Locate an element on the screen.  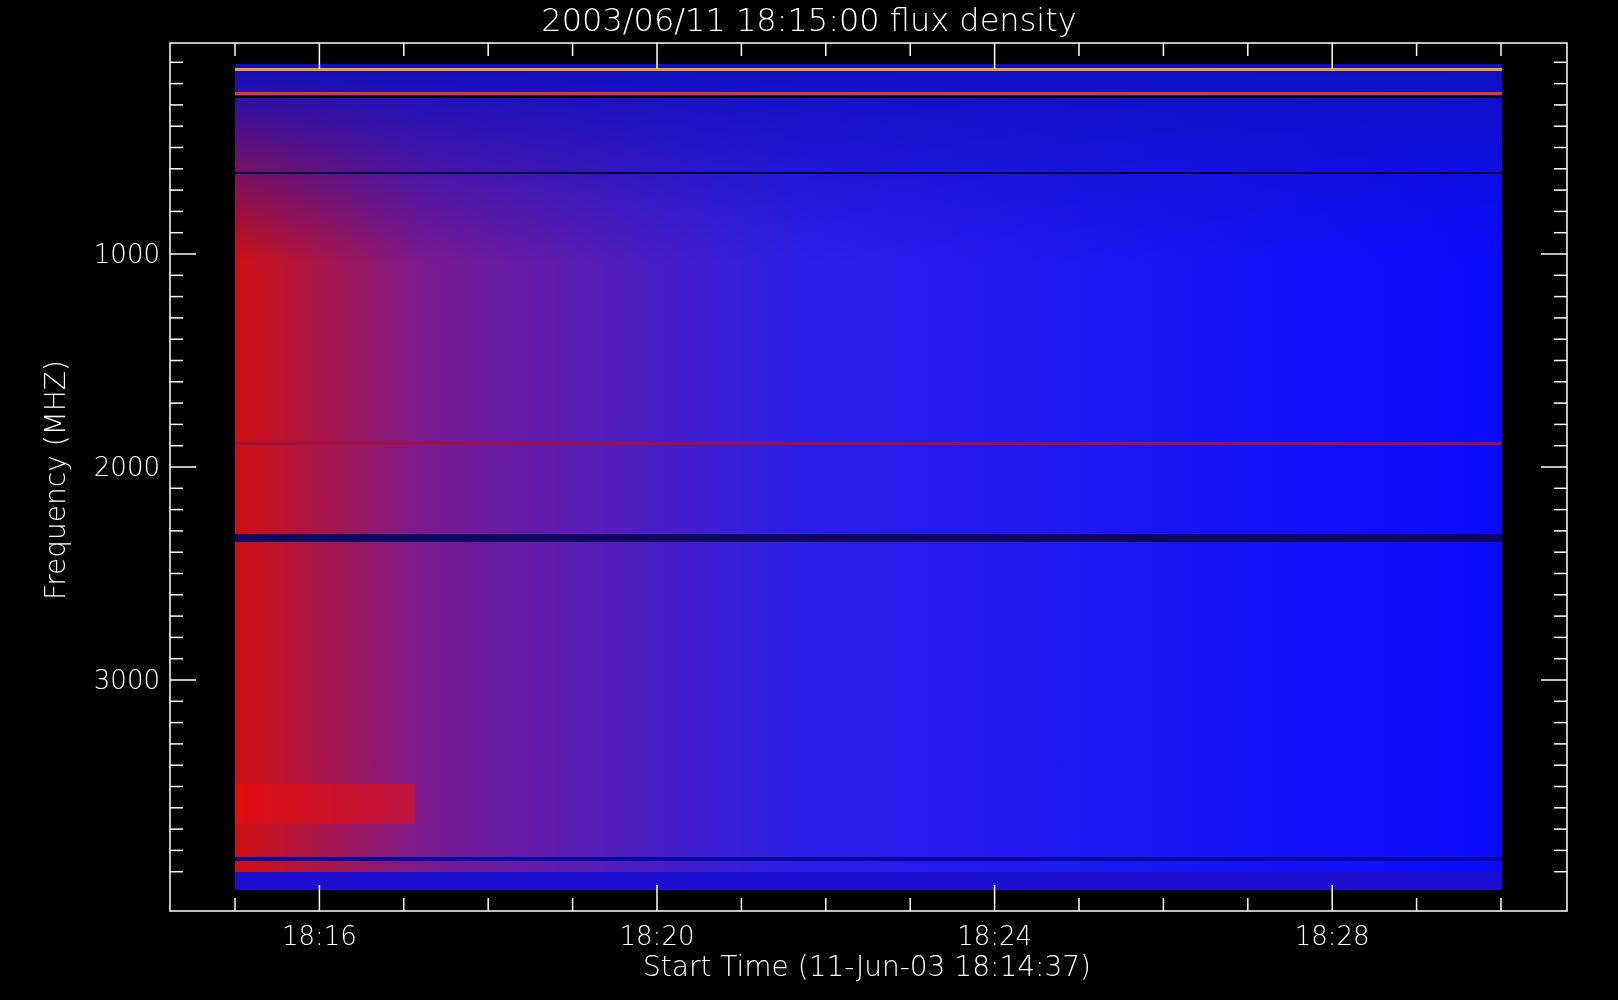
tick-label: 3000 is located at coordinates (126, 680).